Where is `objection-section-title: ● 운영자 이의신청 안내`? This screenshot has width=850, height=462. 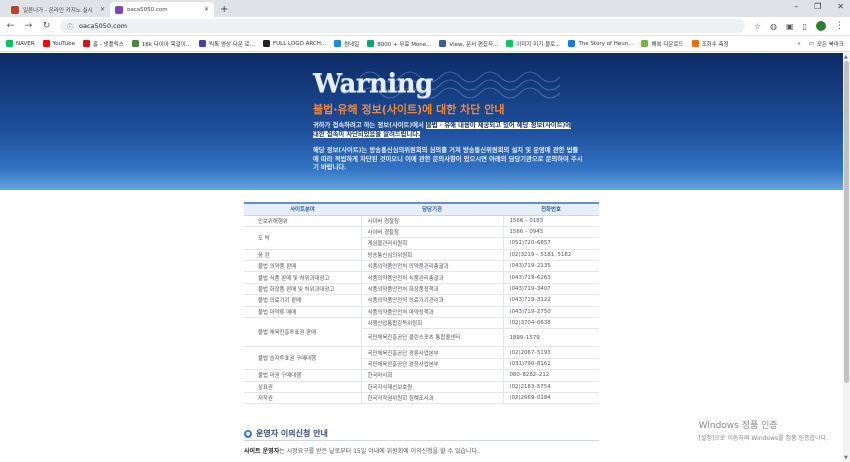
objection-section-title: ● 운영자 이의신청 안내 is located at coordinates (286, 433).